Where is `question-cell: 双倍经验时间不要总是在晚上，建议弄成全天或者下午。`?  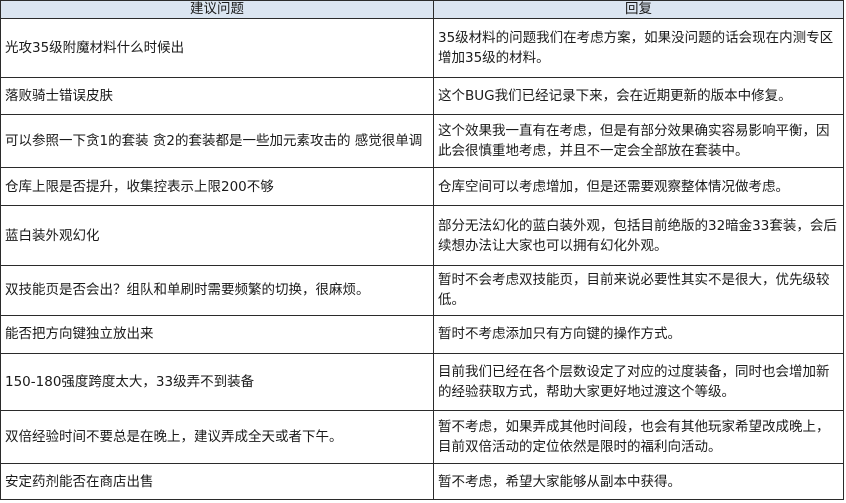
question-cell: 双倍经验时间不要总是在晚上，建议弄成全天或者下午。 is located at coordinates (217, 437).